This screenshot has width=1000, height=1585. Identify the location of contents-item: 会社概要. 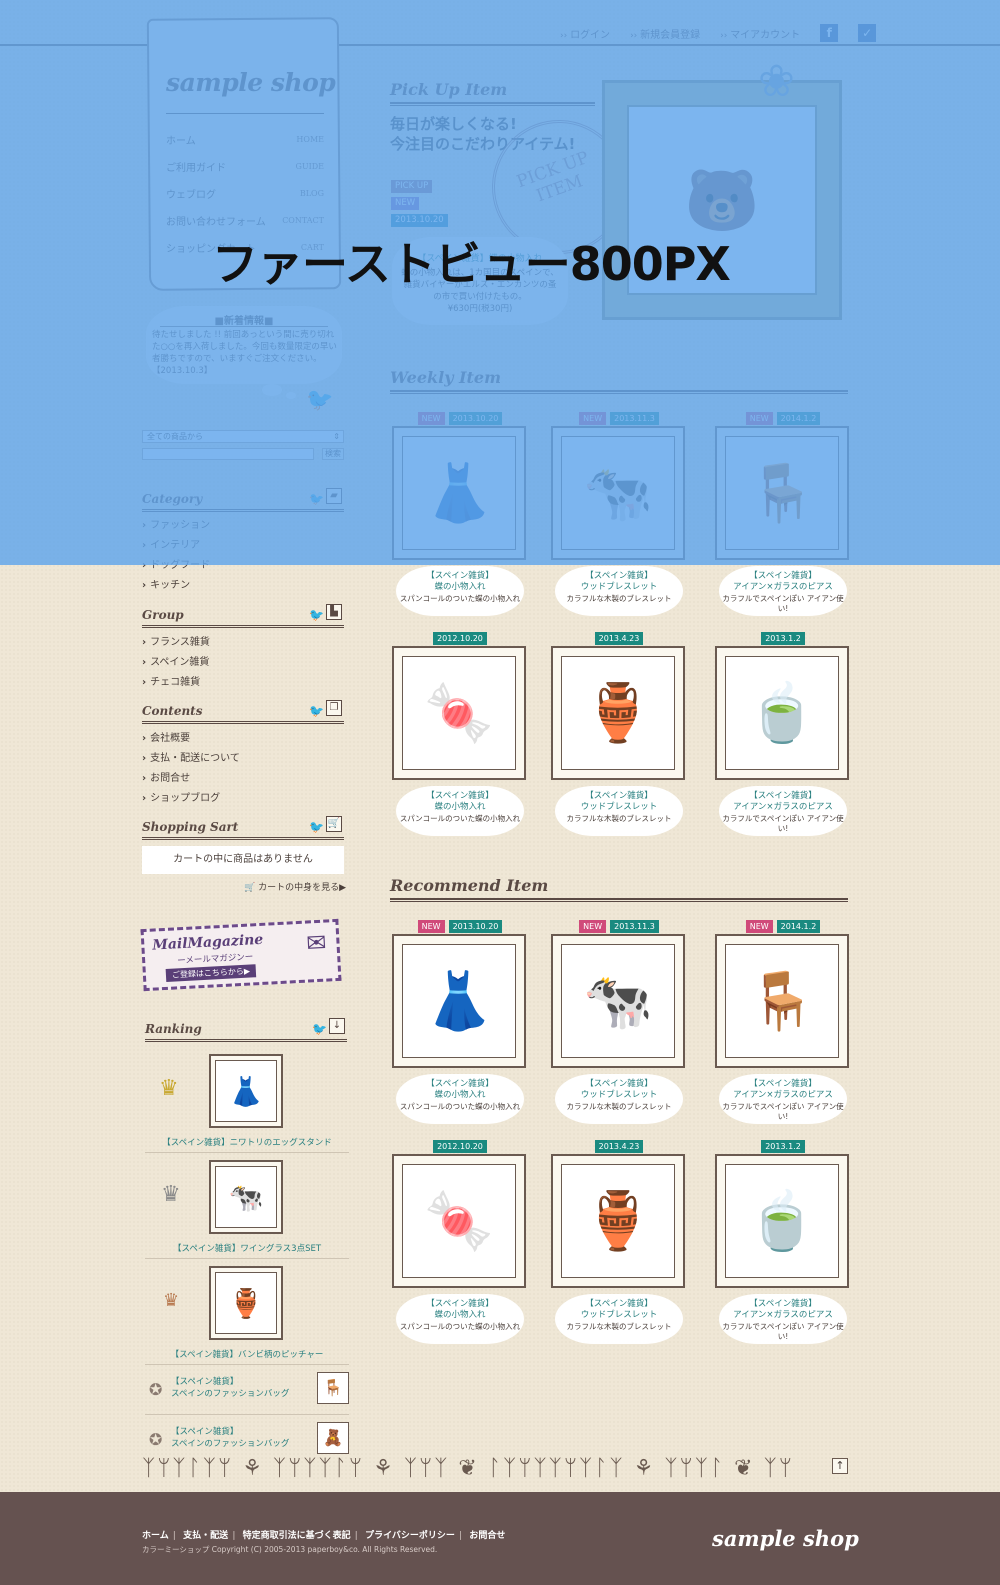
(243, 739).